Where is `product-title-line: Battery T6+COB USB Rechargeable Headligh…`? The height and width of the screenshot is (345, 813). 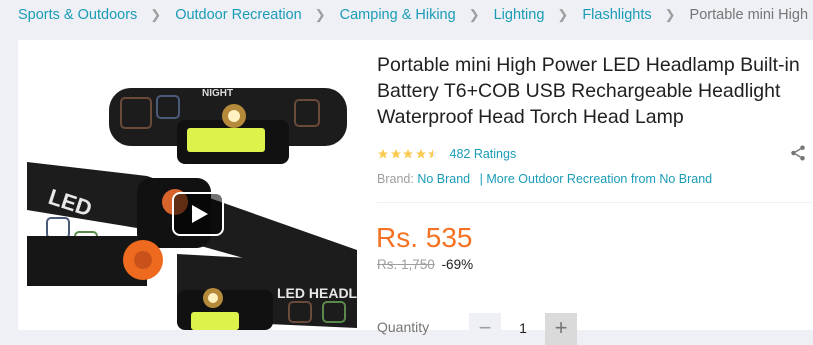
product-title-line: Battery T6+COB USB Rechargeable Headligh… is located at coordinates (579, 91).